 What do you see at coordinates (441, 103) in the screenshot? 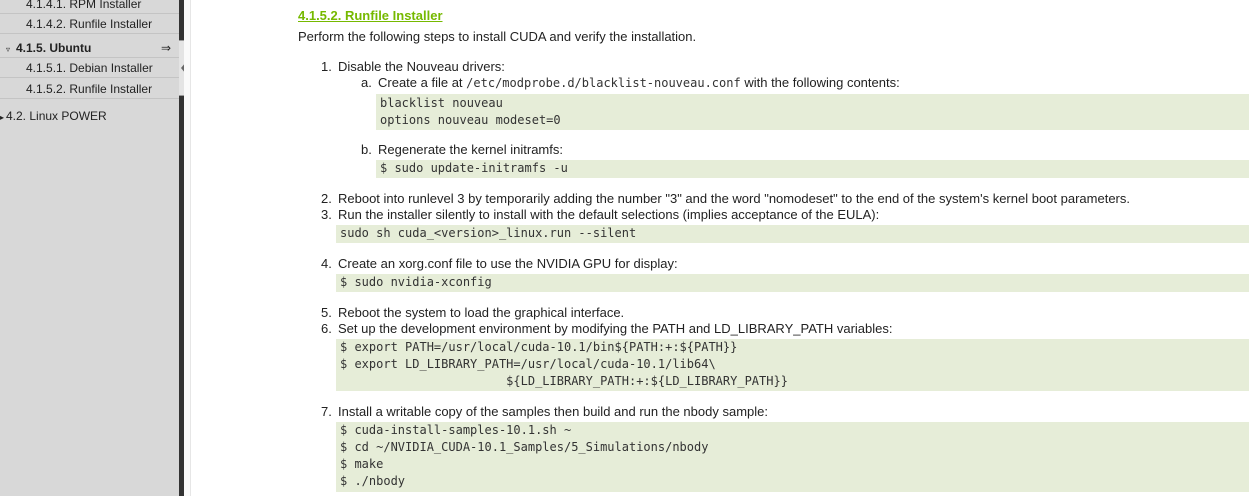
I see `code-line: blacklist nouveau` at bounding box center [441, 103].